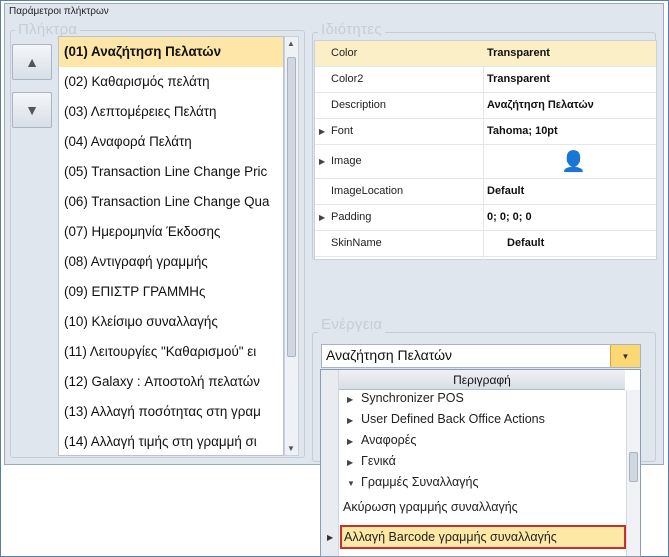 The height and width of the screenshot is (557, 669). I want to click on dropdown-scroll-thumb, so click(633, 467).